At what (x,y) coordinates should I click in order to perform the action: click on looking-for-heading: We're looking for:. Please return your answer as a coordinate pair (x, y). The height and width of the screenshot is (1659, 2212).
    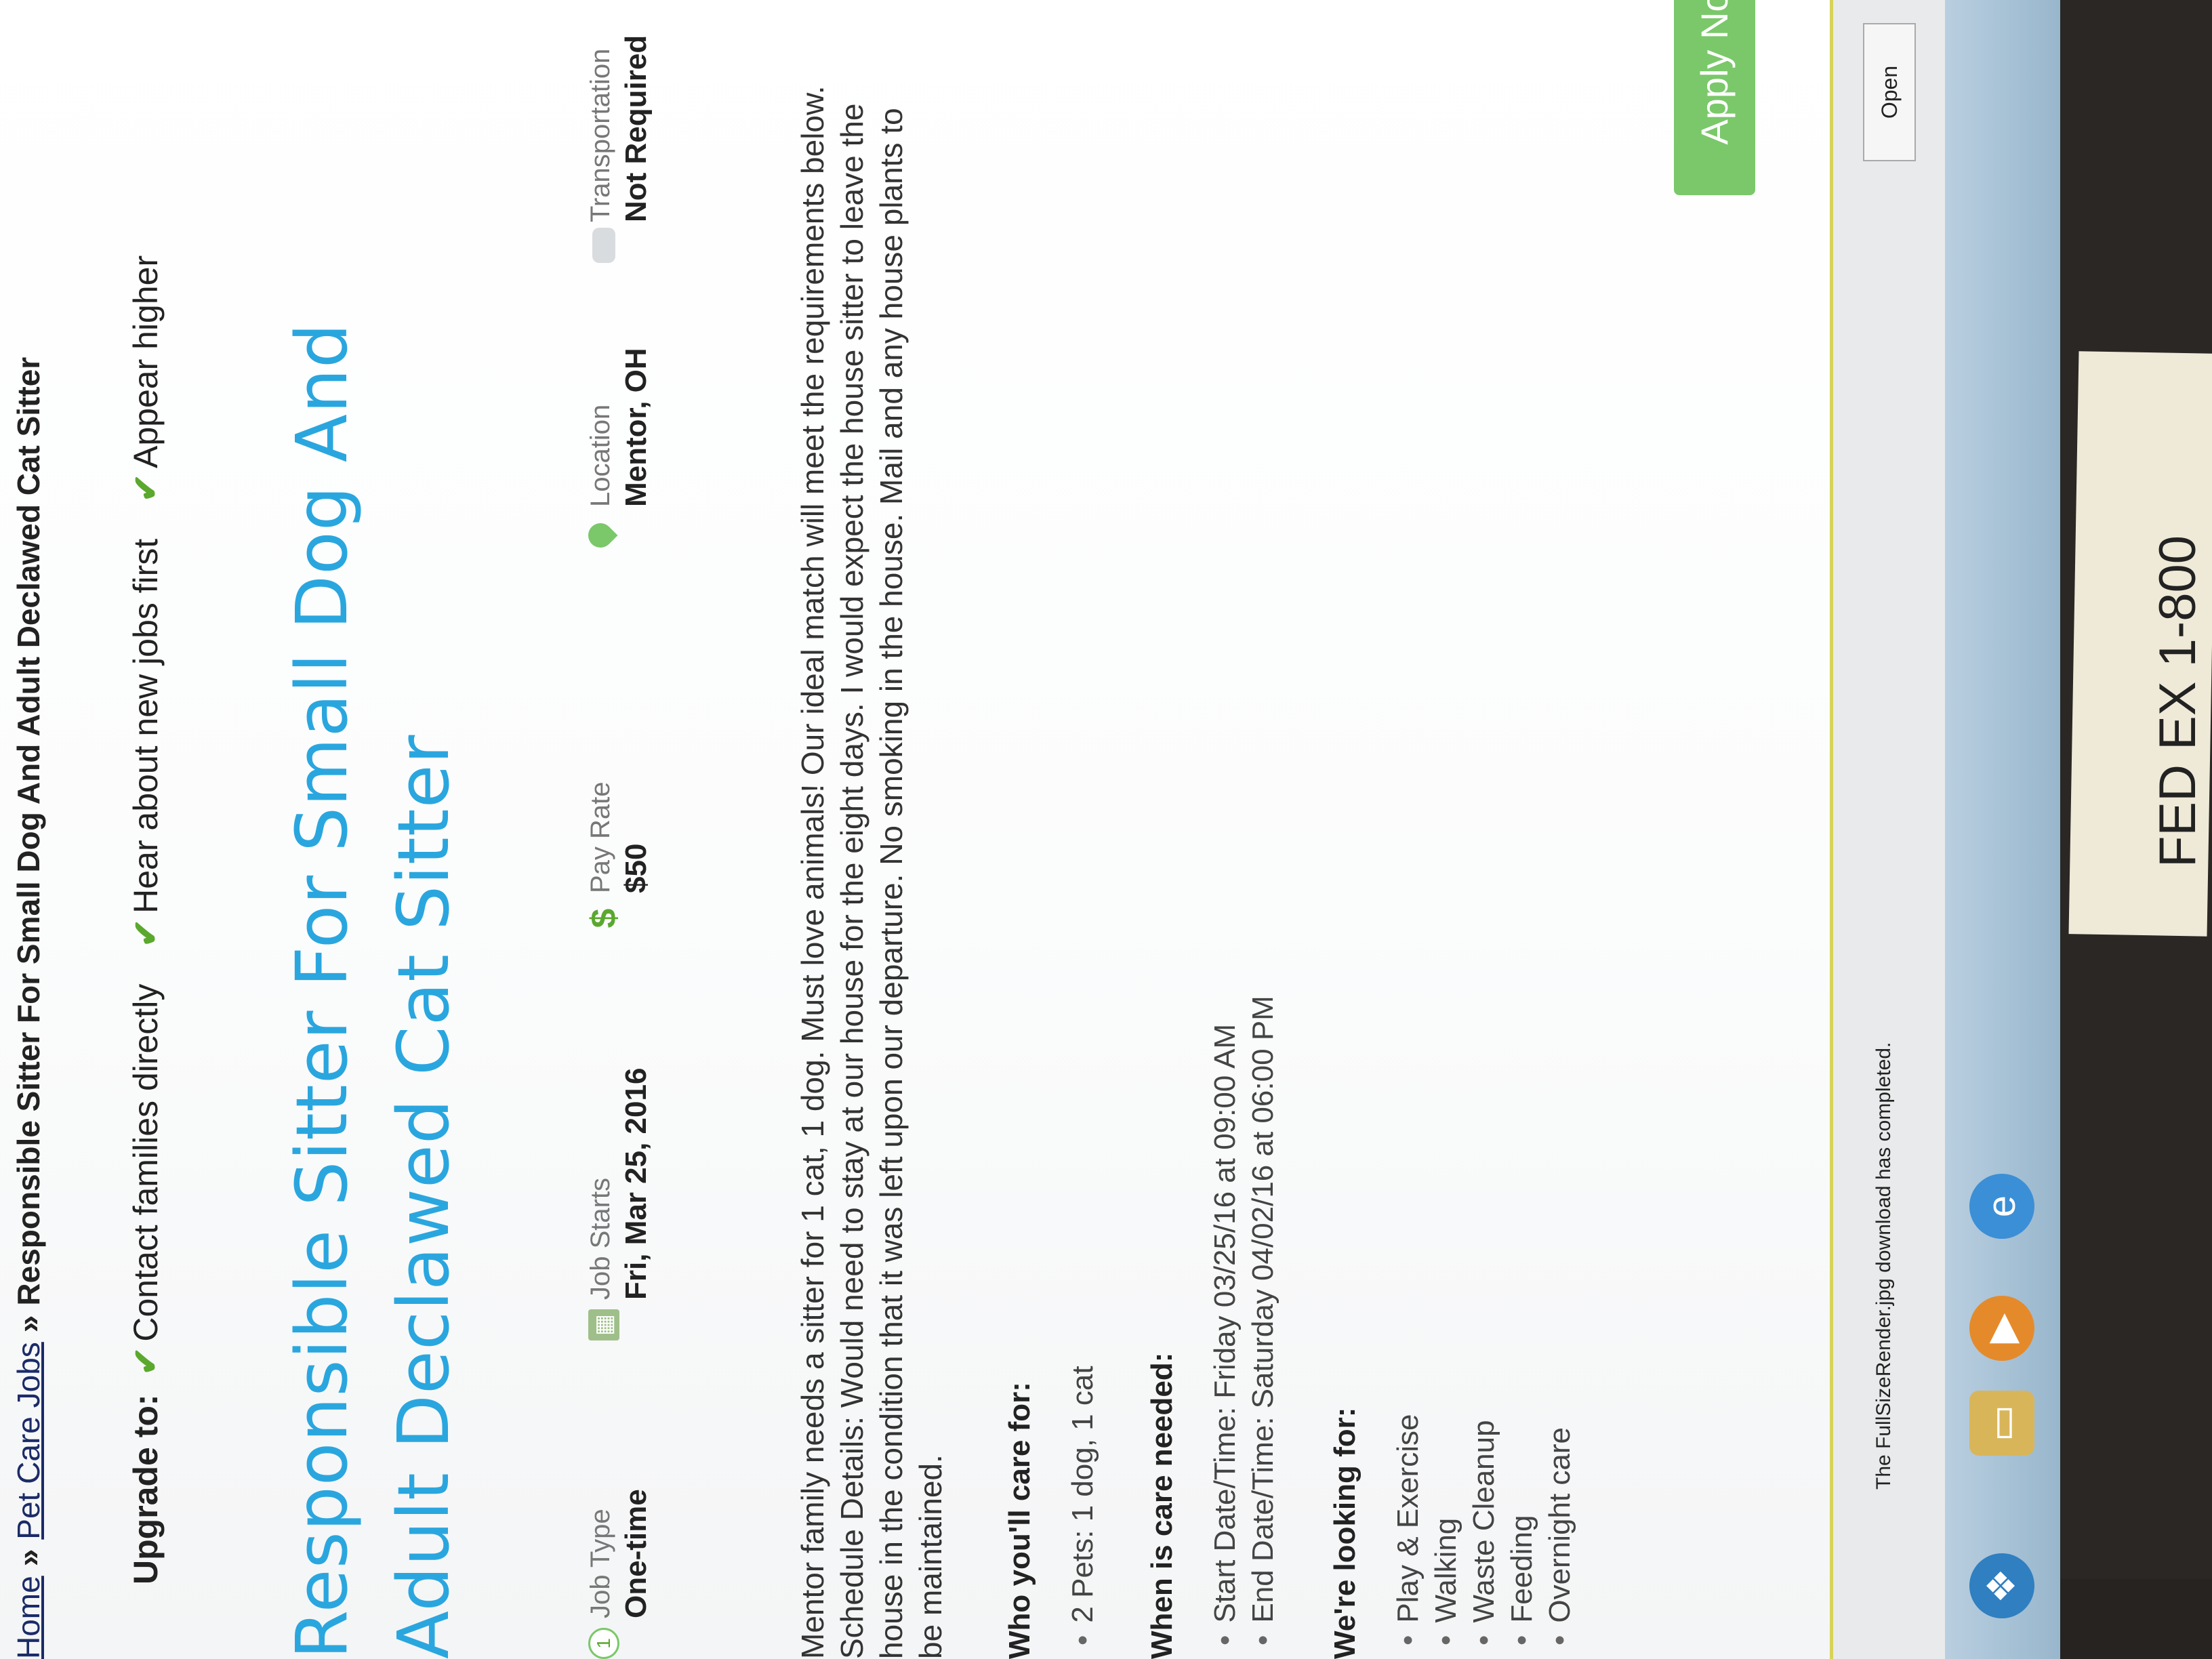
    Looking at the image, I should click on (1344, 1533).